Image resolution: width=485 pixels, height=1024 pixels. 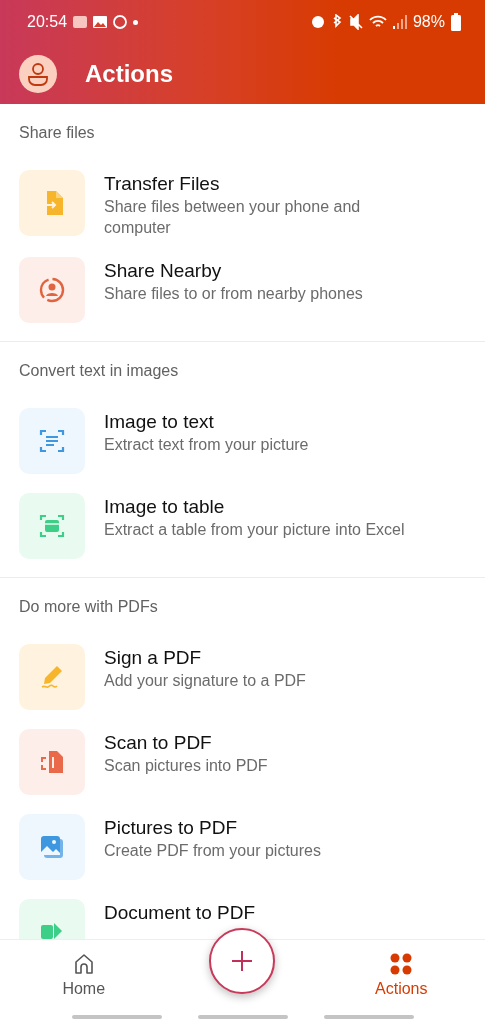 What do you see at coordinates (401, 964) in the screenshot?
I see `grid-dots-icon` at bounding box center [401, 964].